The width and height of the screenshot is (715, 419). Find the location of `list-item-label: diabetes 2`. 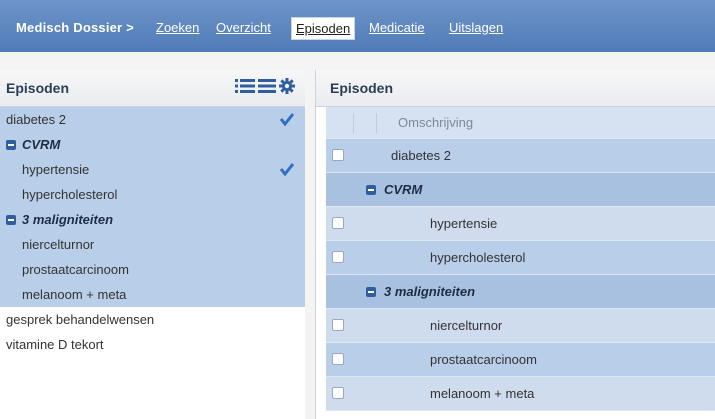

list-item-label: diabetes 2 is located at coordinates (36, 119).